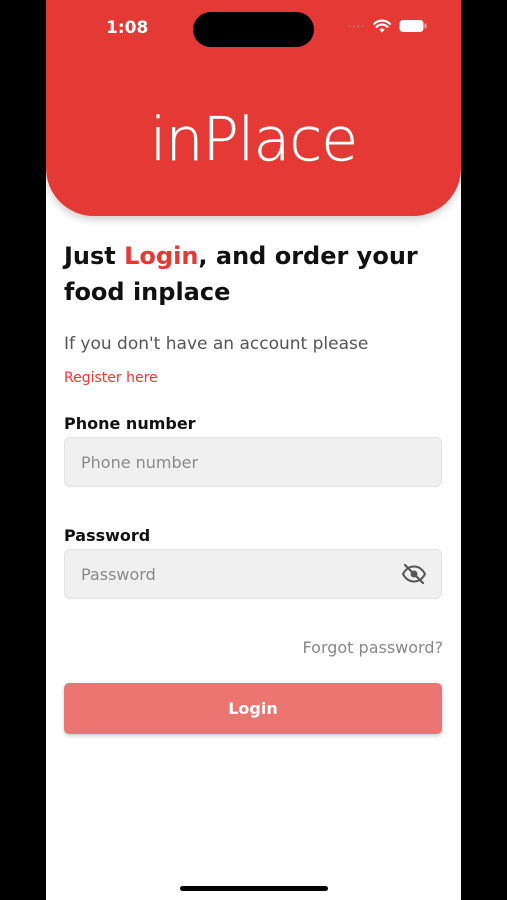 The height and width of the screenshot is (900, 507). I want to click on wifi-icon, so click(382, 27).